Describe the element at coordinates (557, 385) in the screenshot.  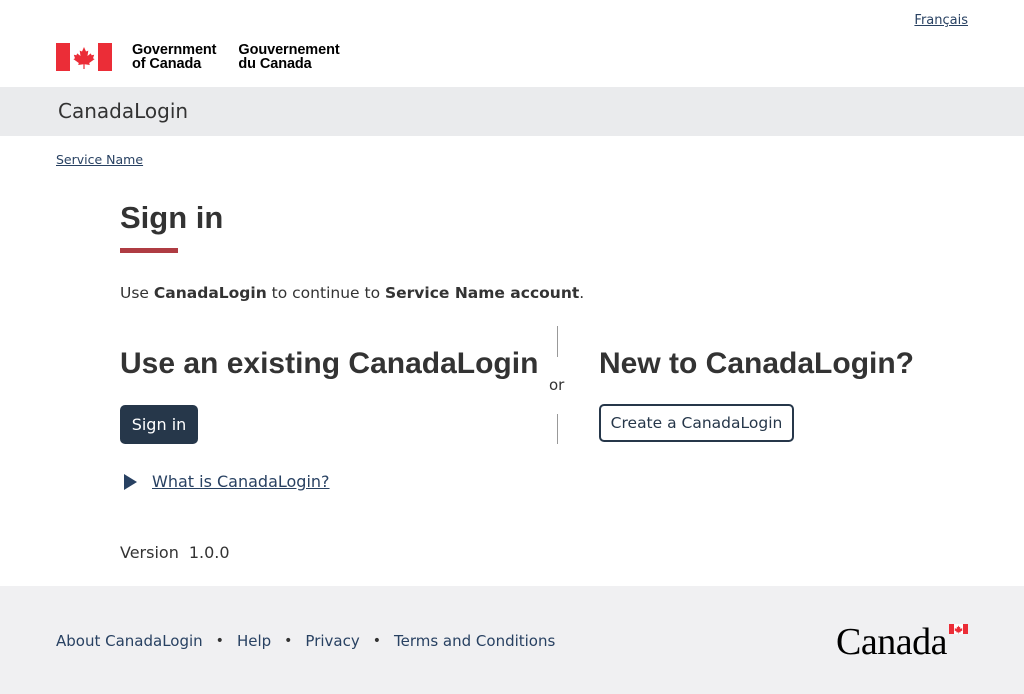
I see `or-label: or` at that location.